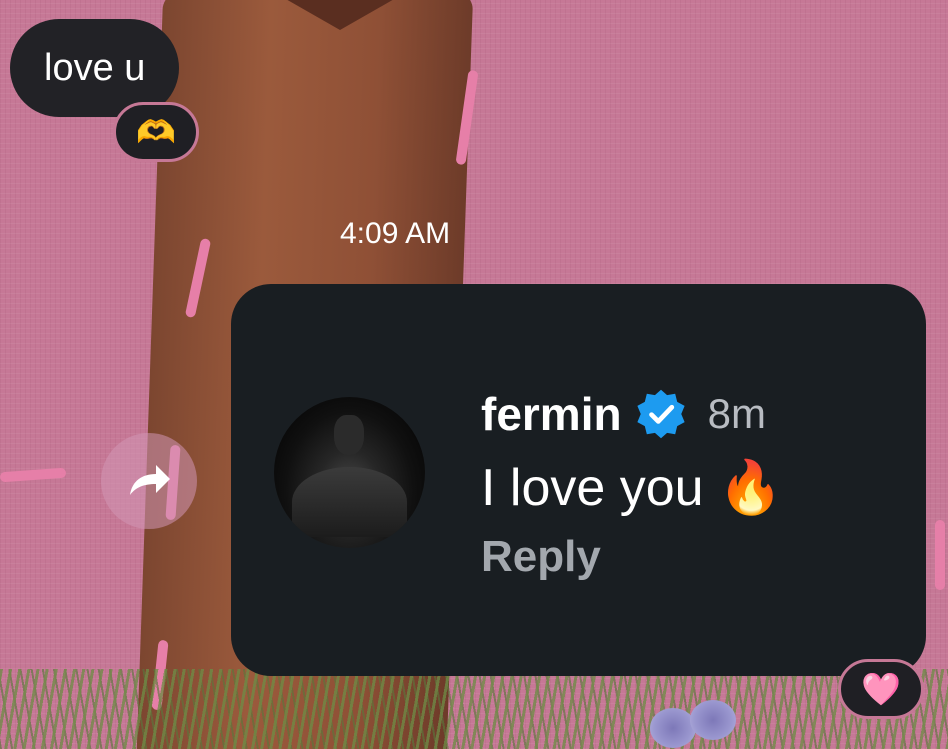 The width and height of the screenshot is (948, 749). I want to click on forward-share-icon, so click(150, 480).